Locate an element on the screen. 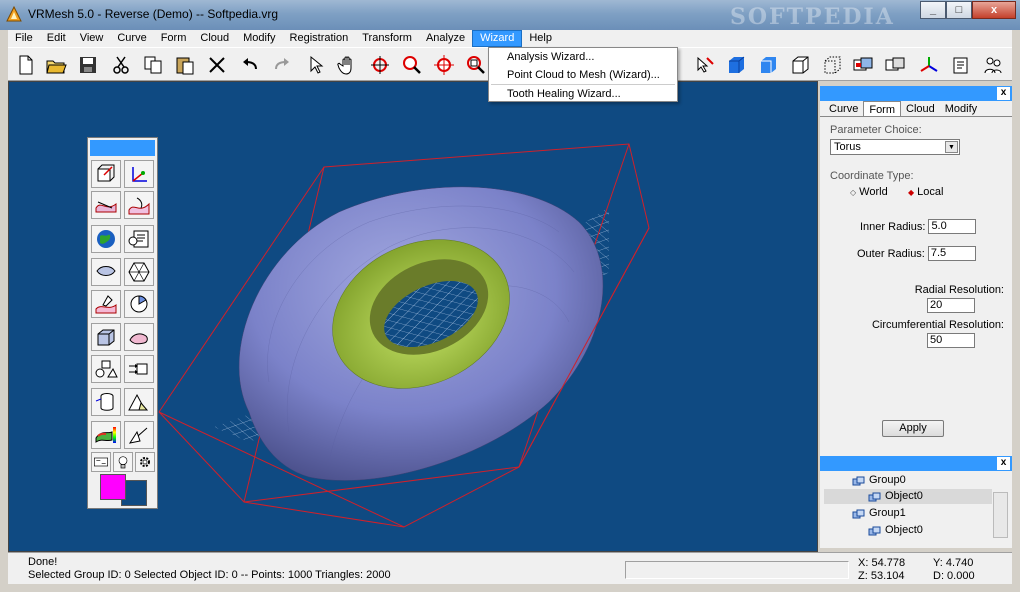 This screenshot has width=1020, height=592. radio-unselected-icon: ◇ is located at coordinates (853, 192).